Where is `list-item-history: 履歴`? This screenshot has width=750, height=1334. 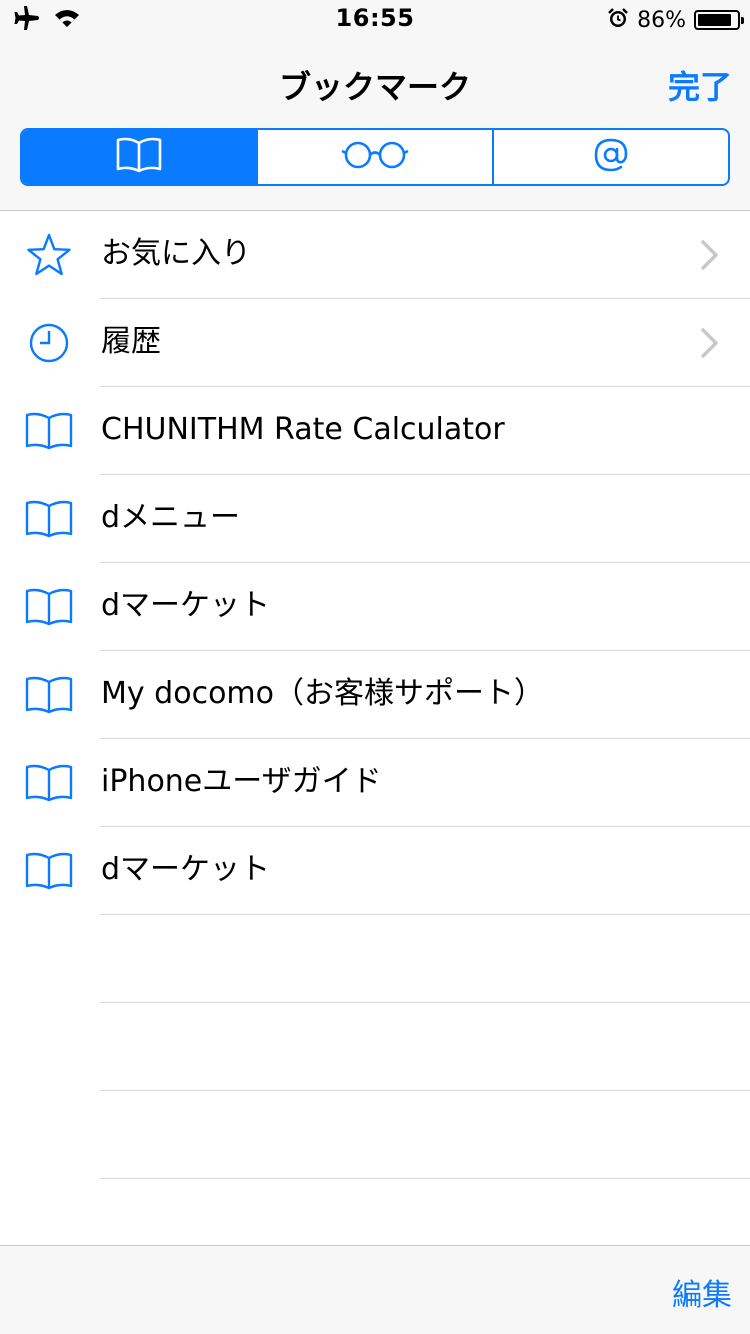 list-item-history: 履歴 is located at coordinates (375, 343).